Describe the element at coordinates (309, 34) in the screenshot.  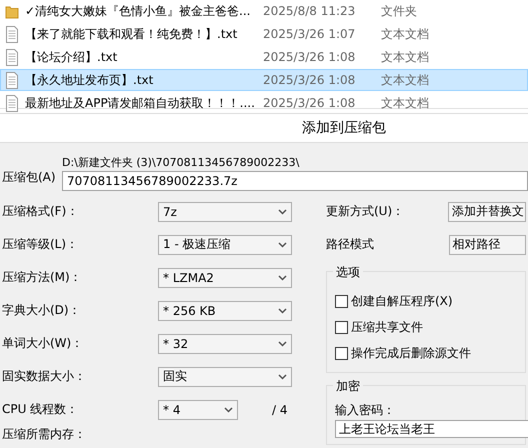
I see `file-date: 2025/3/26 1:07` at that location.